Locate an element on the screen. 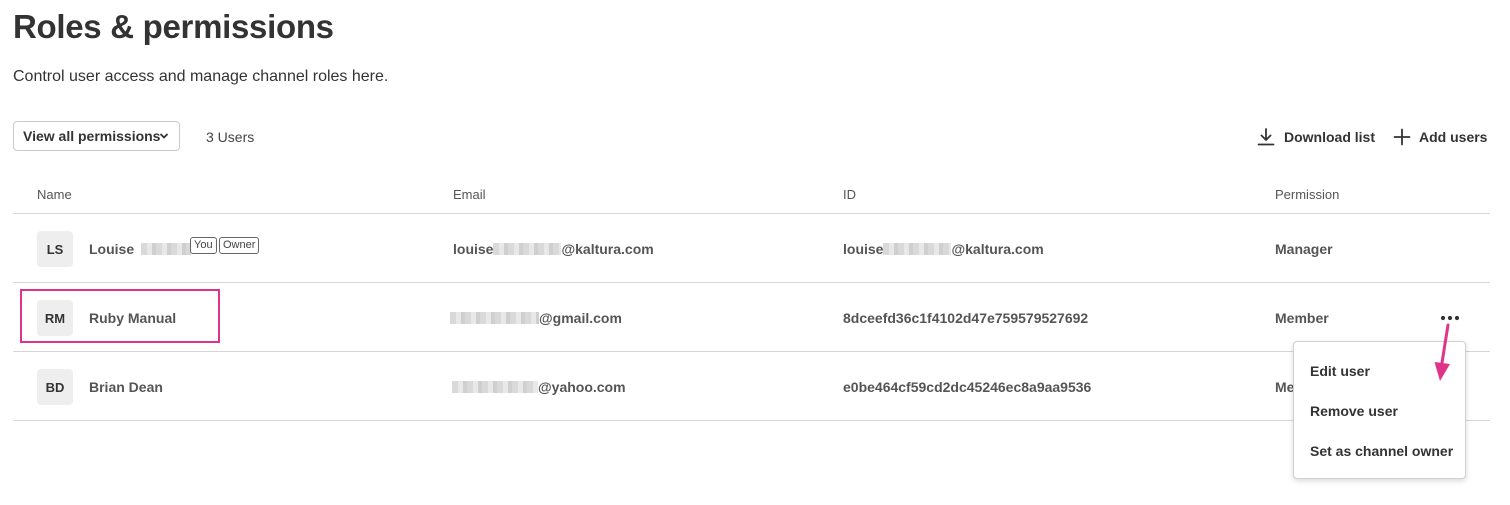 The width and height of the screenshot is (1510, 505). table-bottom-divider is located at coordinates (751, 420).